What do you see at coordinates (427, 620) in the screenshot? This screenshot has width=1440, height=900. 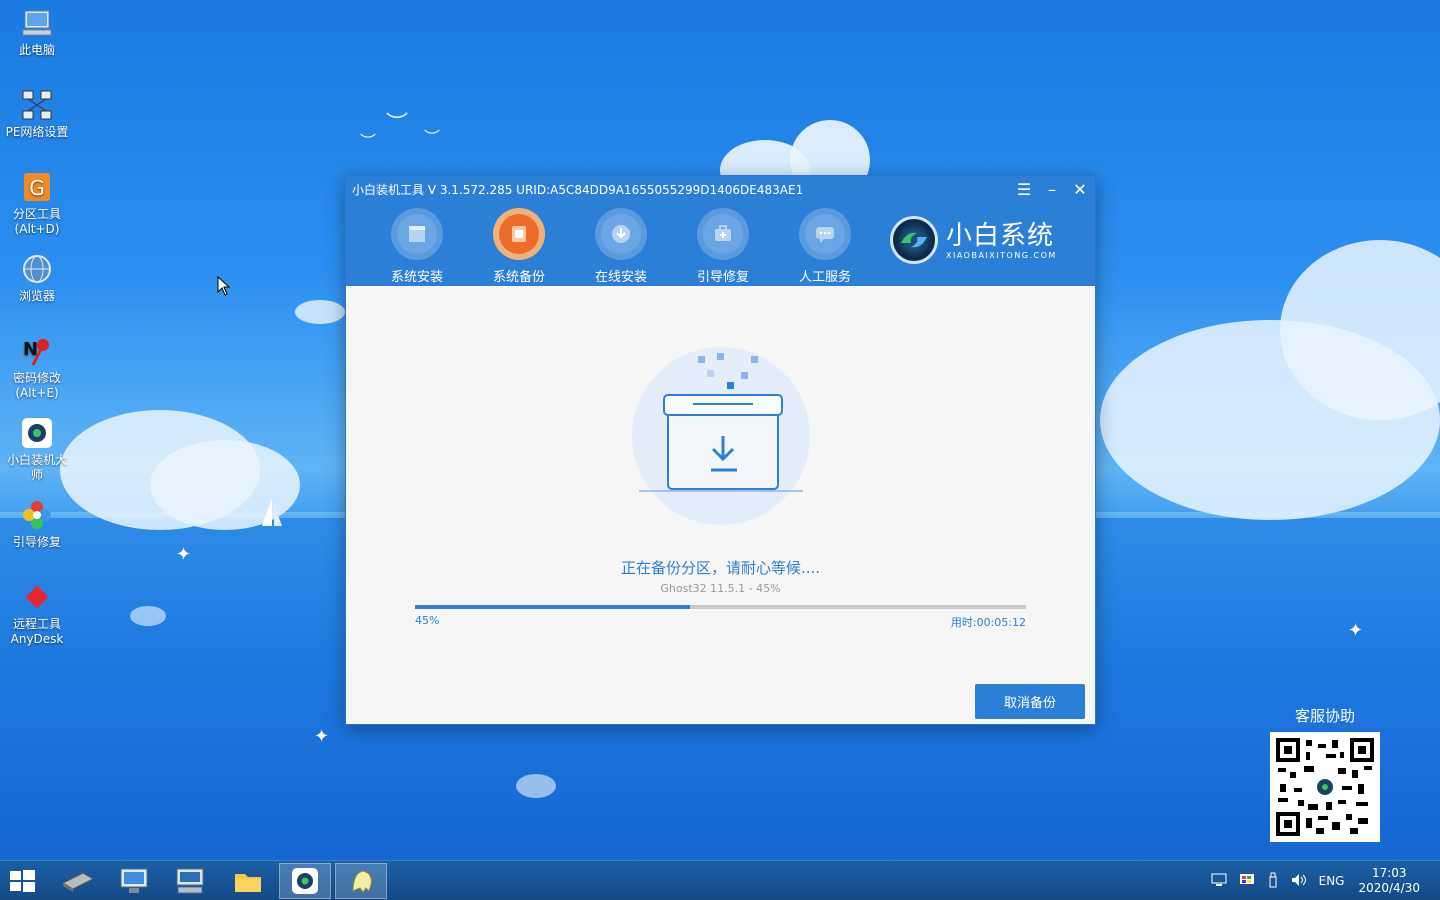 I see `progress-percent: 45%` at bounding box center [427, 620].